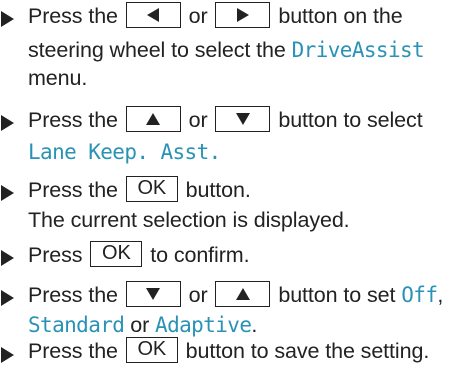 The width and height of the screenshot is (462, 365). Describe the element at coordinates (350, 120) in the screenshot. I see `step-text: button to select` at that location.